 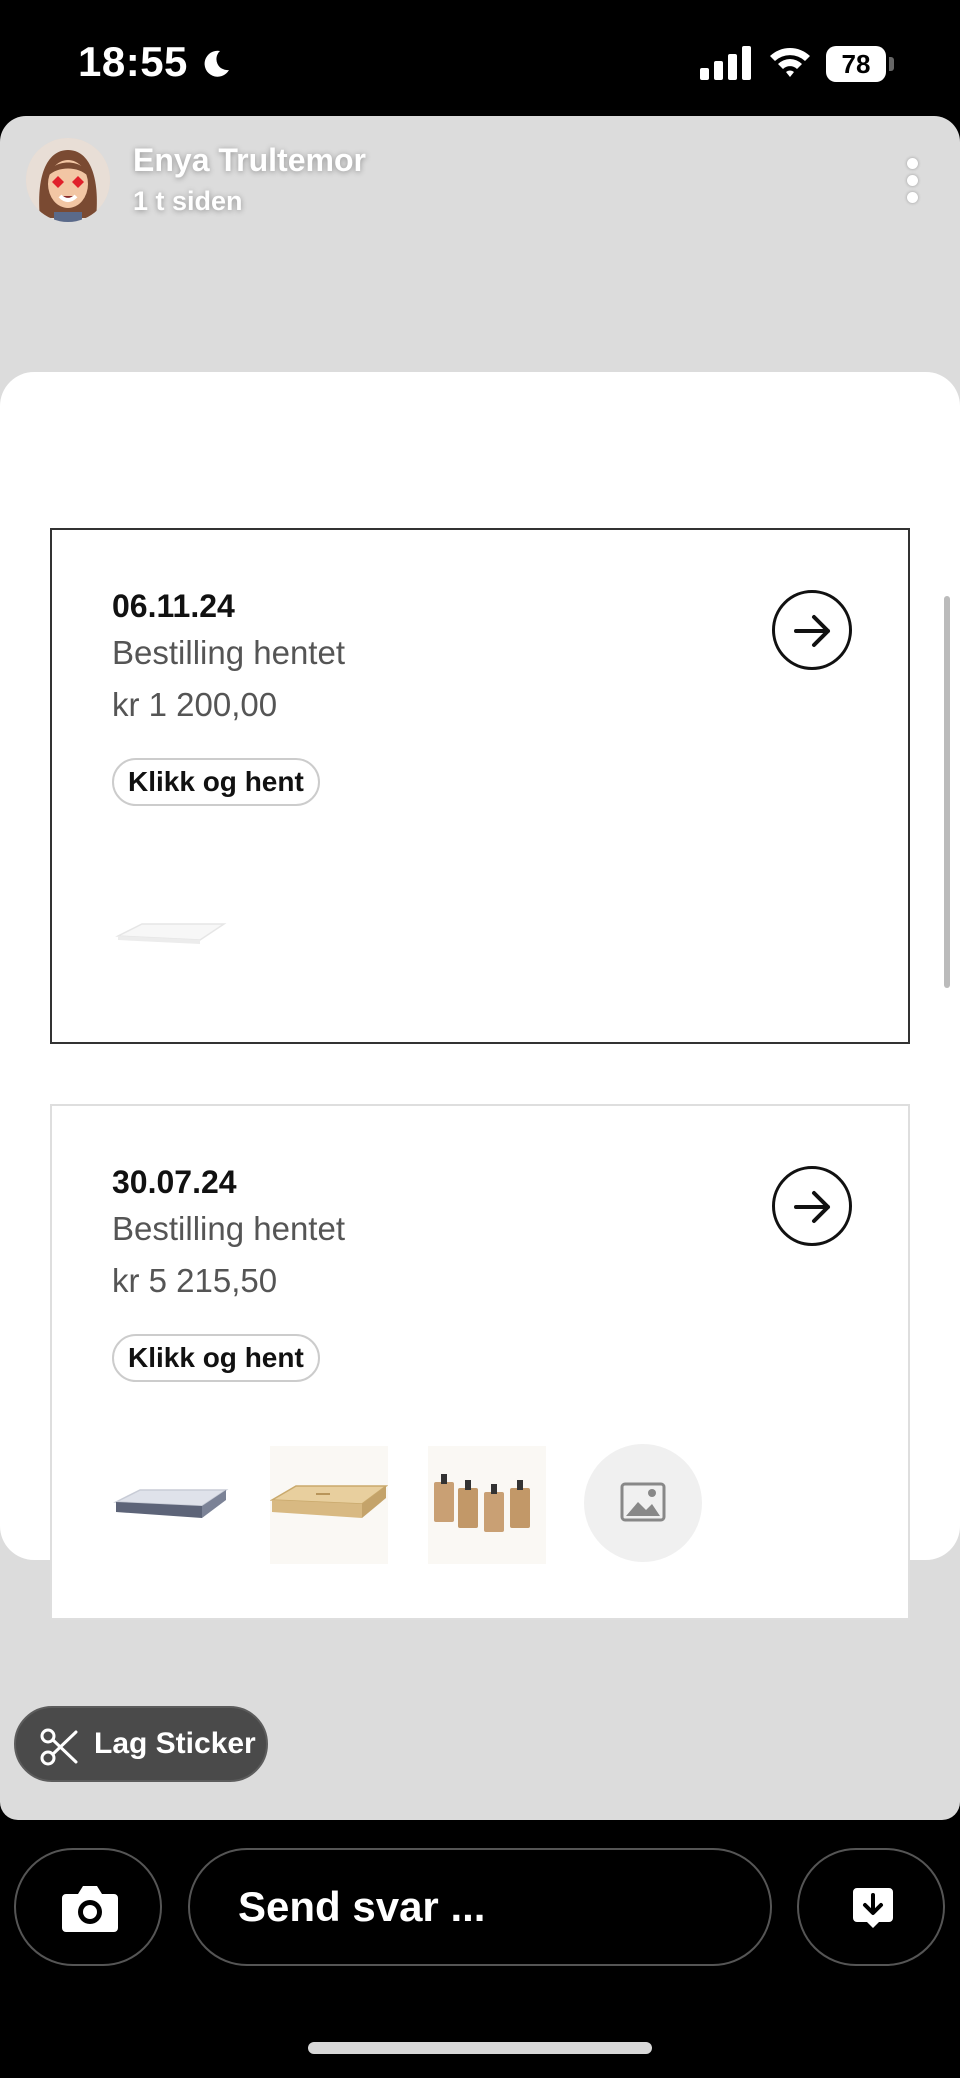 I want to click on more-icon, so click(x=912, y=184).